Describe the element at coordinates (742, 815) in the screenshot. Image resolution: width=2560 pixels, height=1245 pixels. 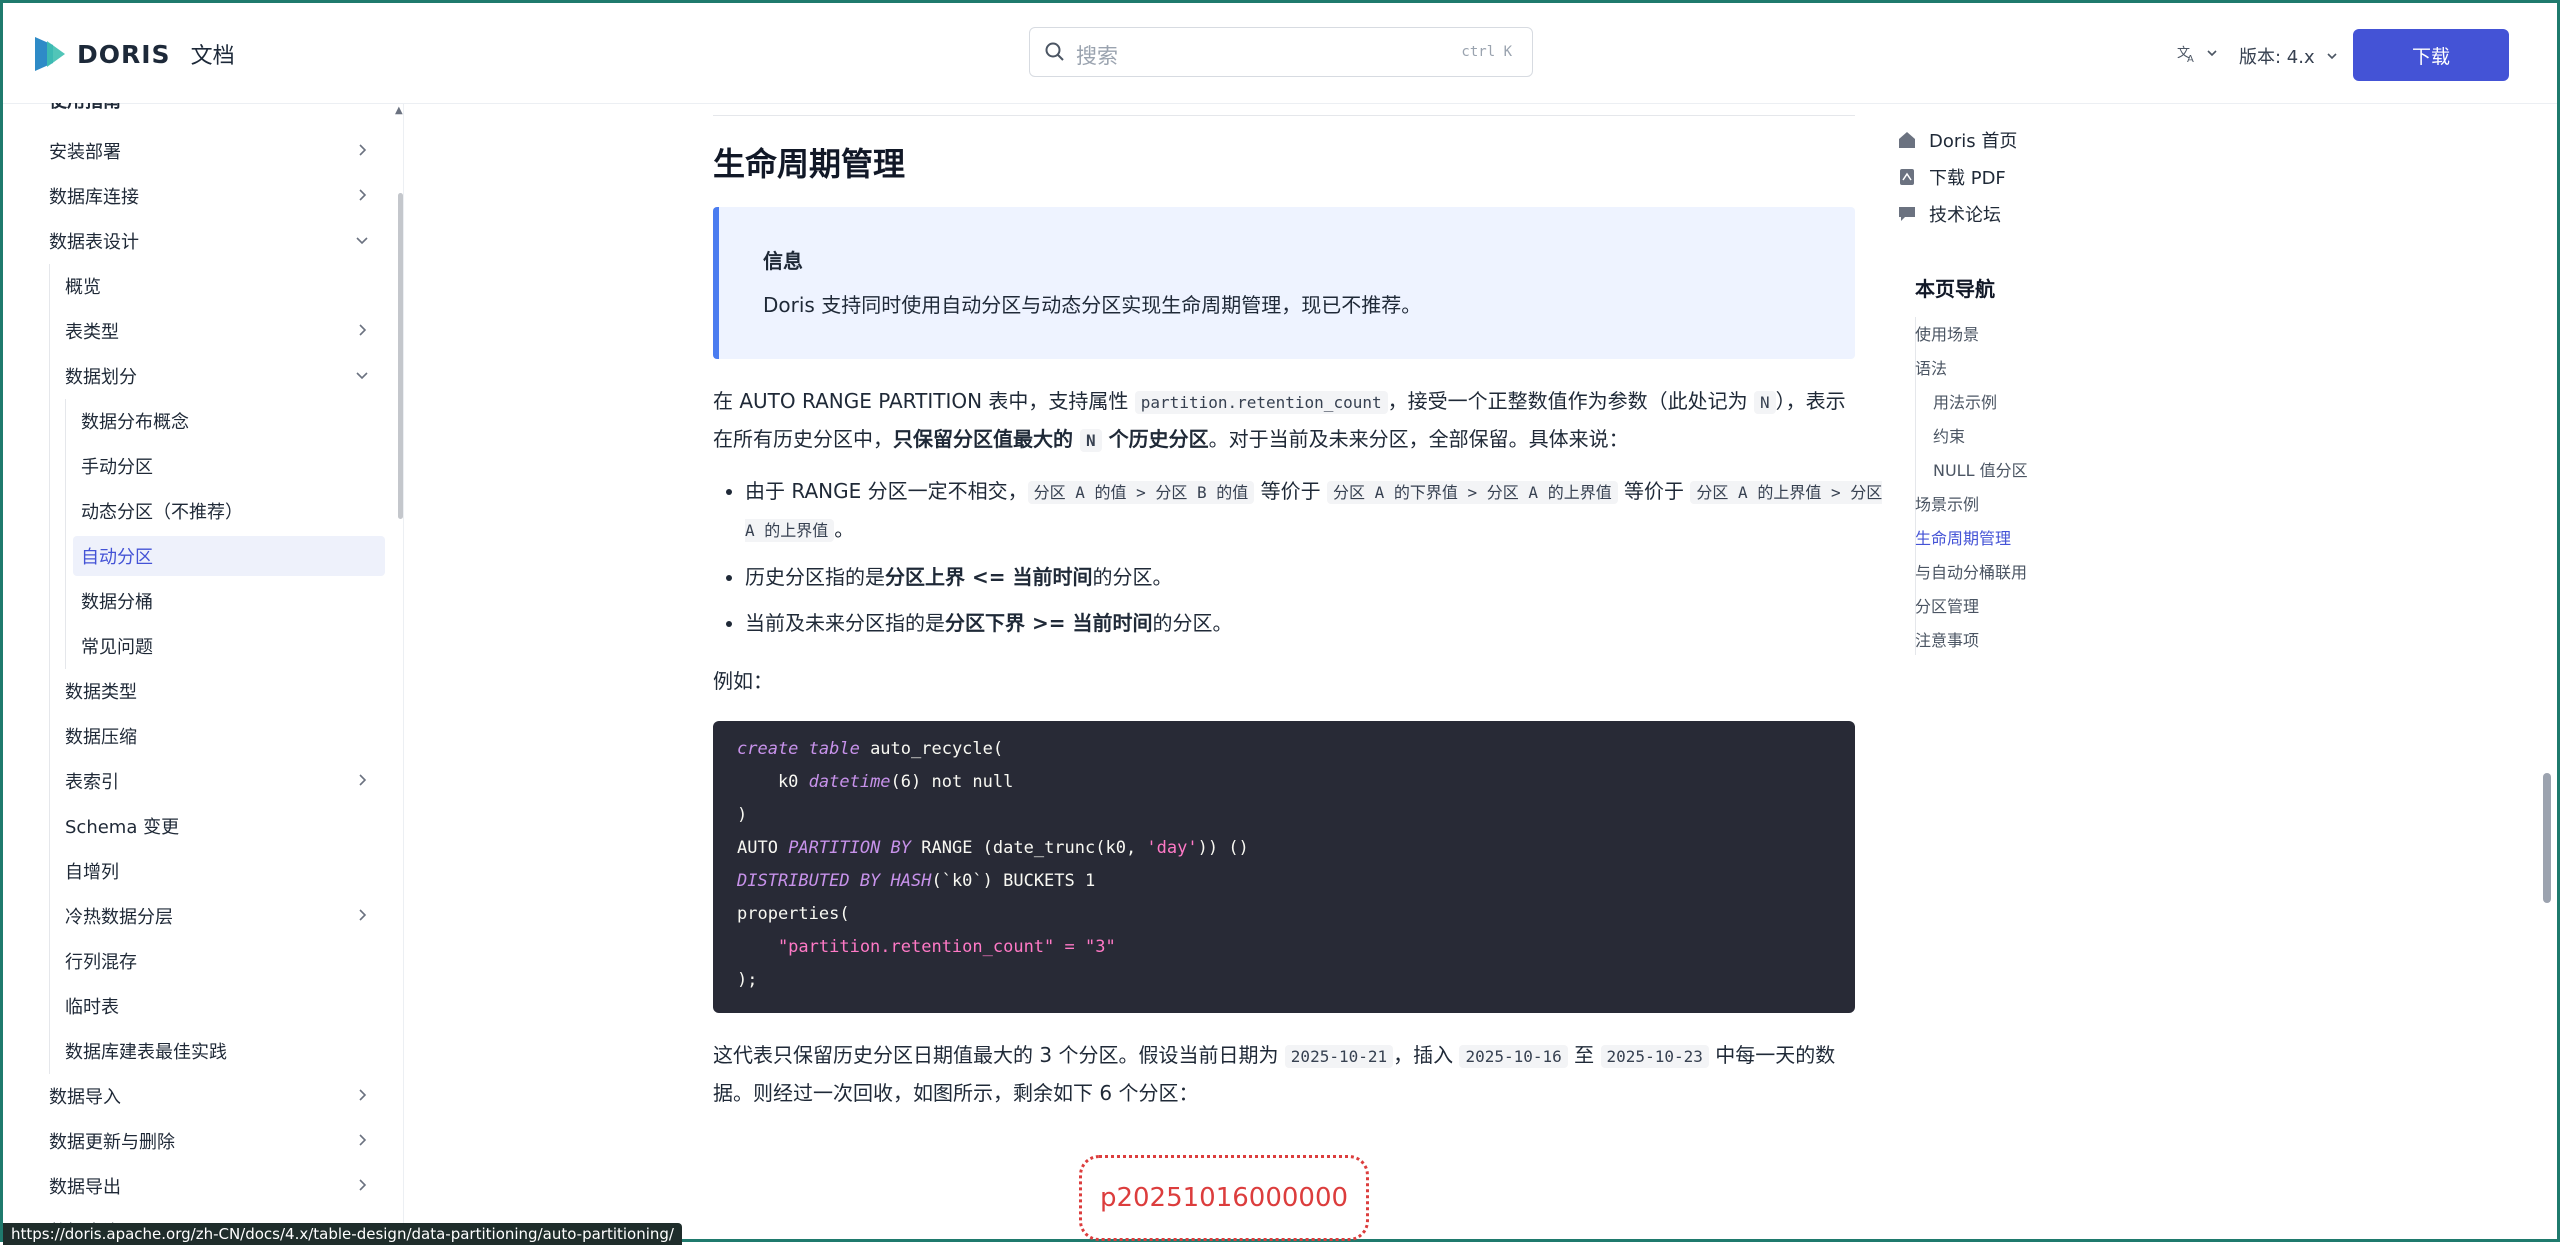
I see `code-line: )` at that location.